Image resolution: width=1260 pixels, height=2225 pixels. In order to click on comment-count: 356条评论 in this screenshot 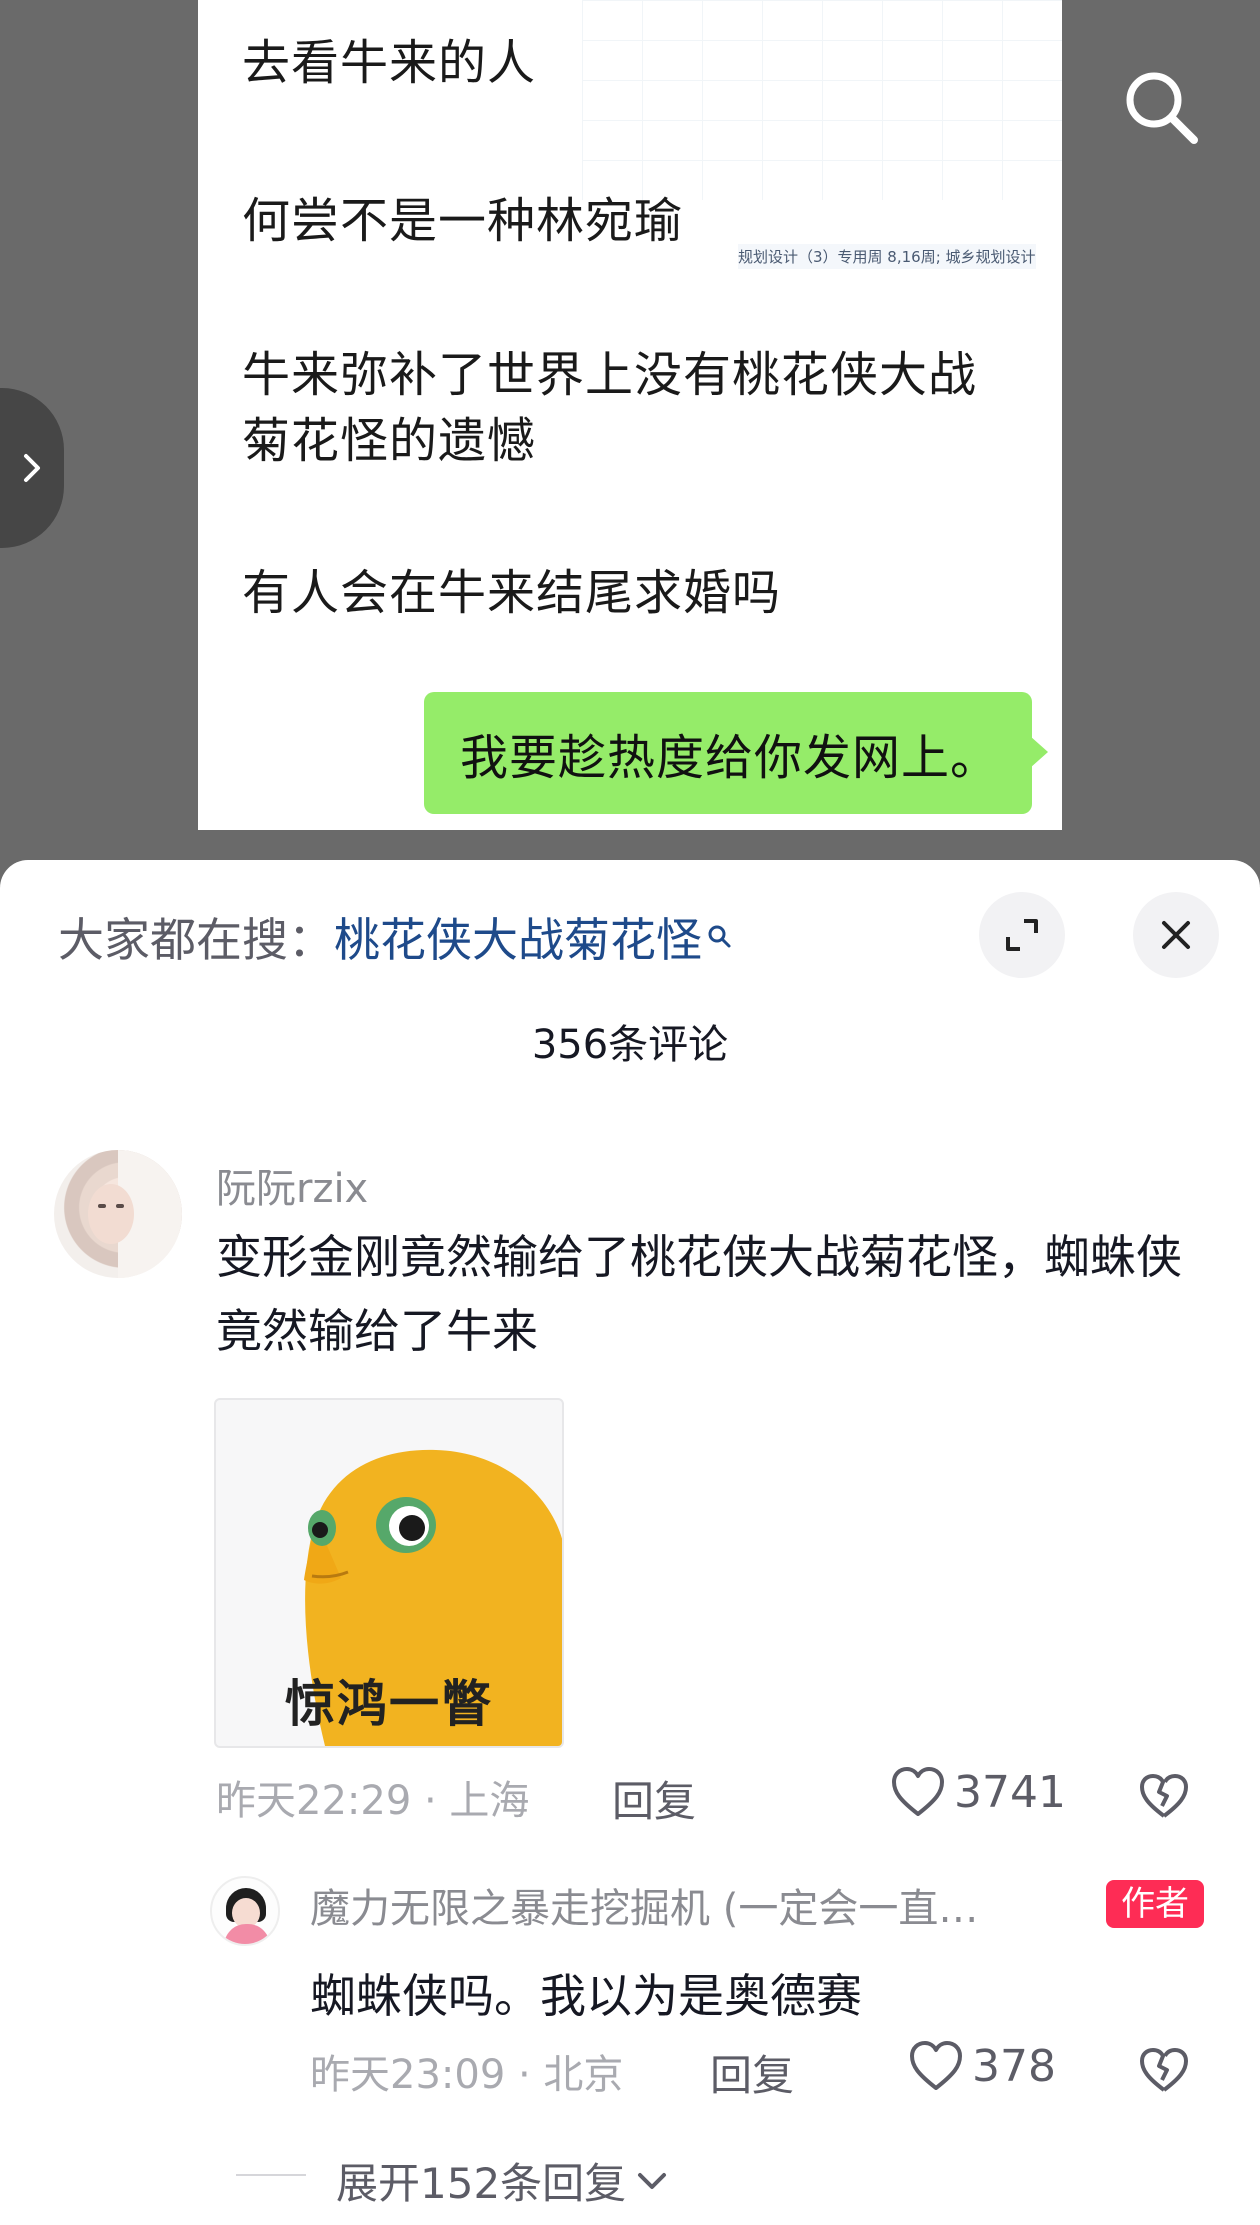, I will do `click(630, 1045)`.